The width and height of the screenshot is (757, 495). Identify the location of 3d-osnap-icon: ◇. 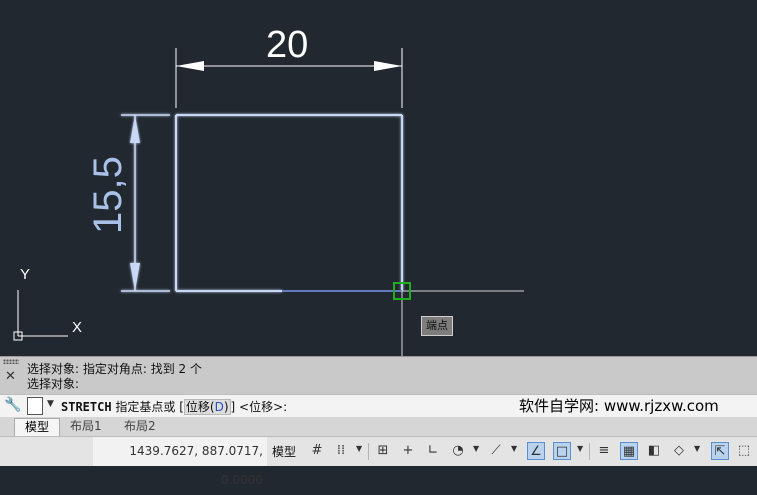
(679, 451).